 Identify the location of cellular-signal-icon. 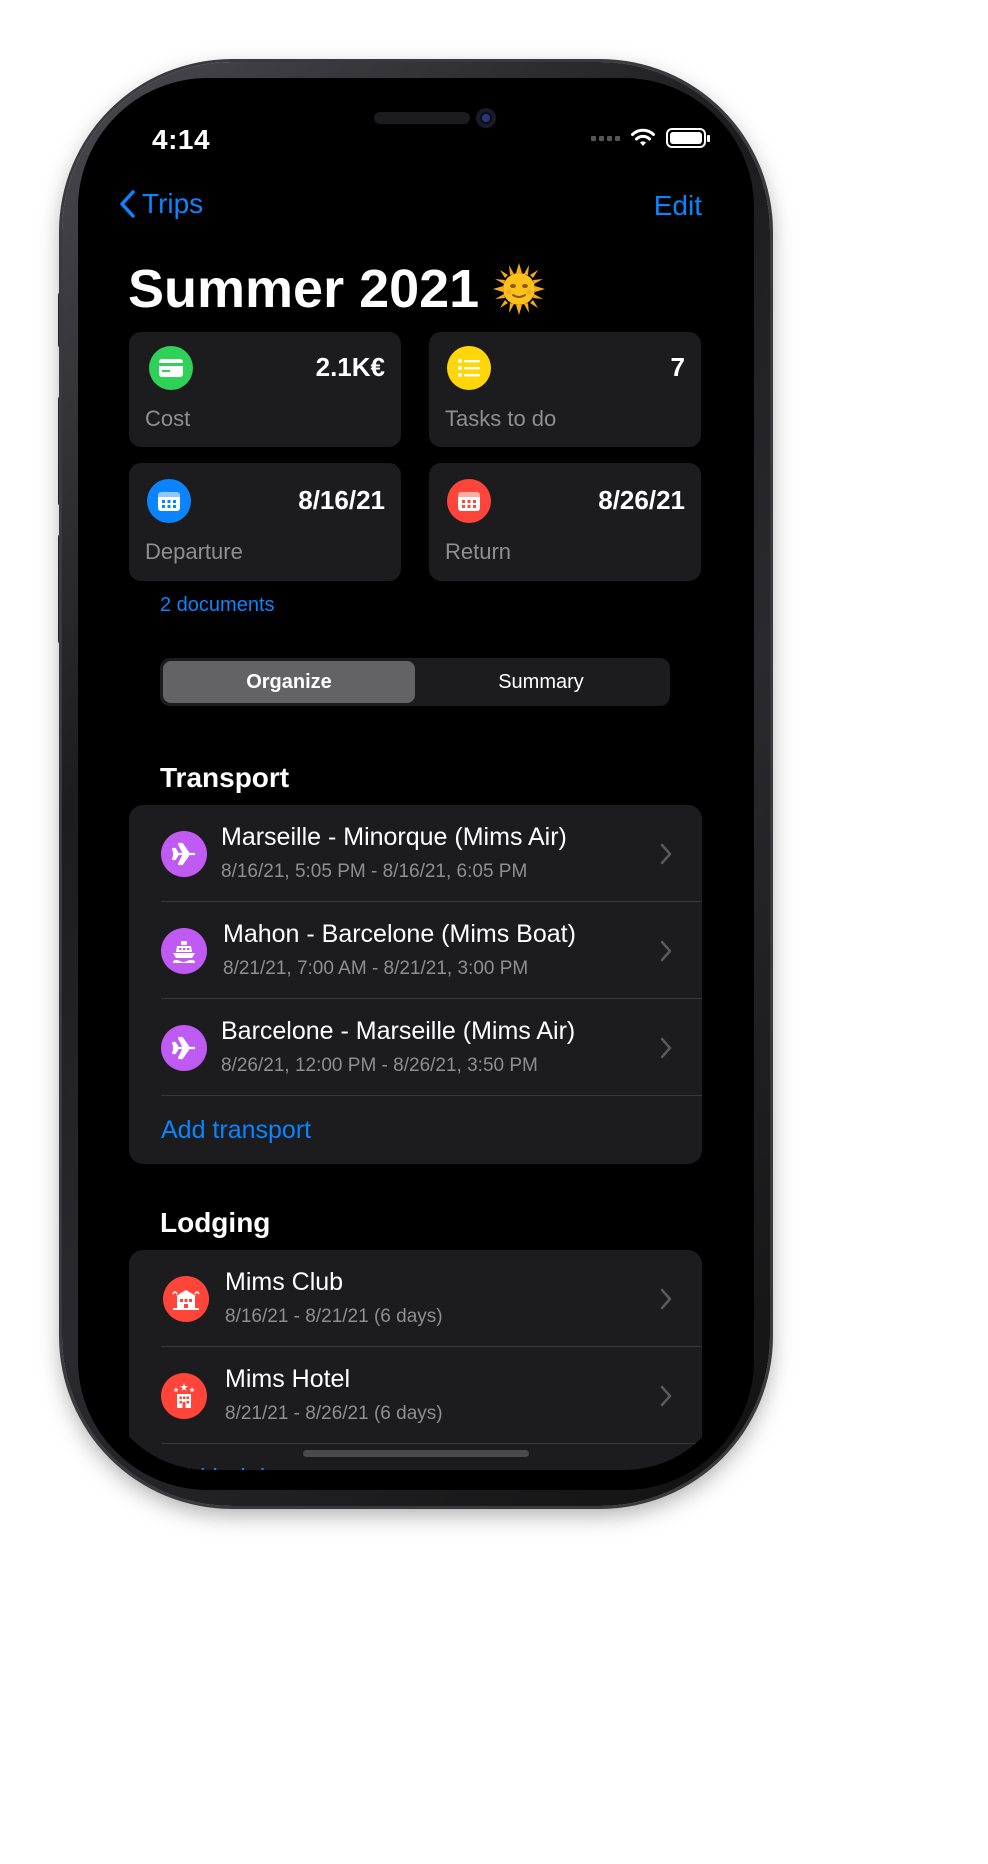
(605, 138).